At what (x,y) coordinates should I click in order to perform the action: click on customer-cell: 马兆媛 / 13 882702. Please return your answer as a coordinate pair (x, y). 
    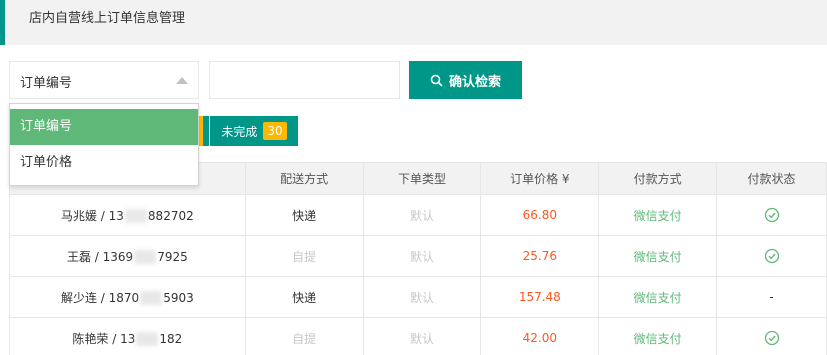
    Looking at the image, I should click on (127, 215).